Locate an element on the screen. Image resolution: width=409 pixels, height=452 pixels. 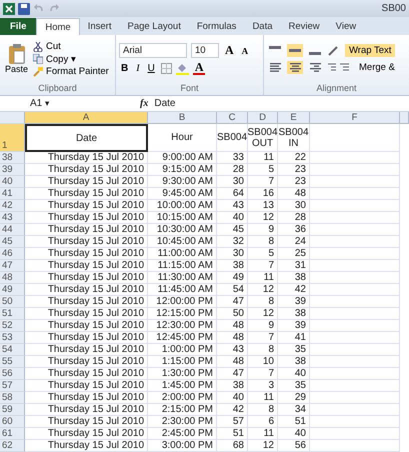
row-number: 60 is located at coordinates (12, 422).